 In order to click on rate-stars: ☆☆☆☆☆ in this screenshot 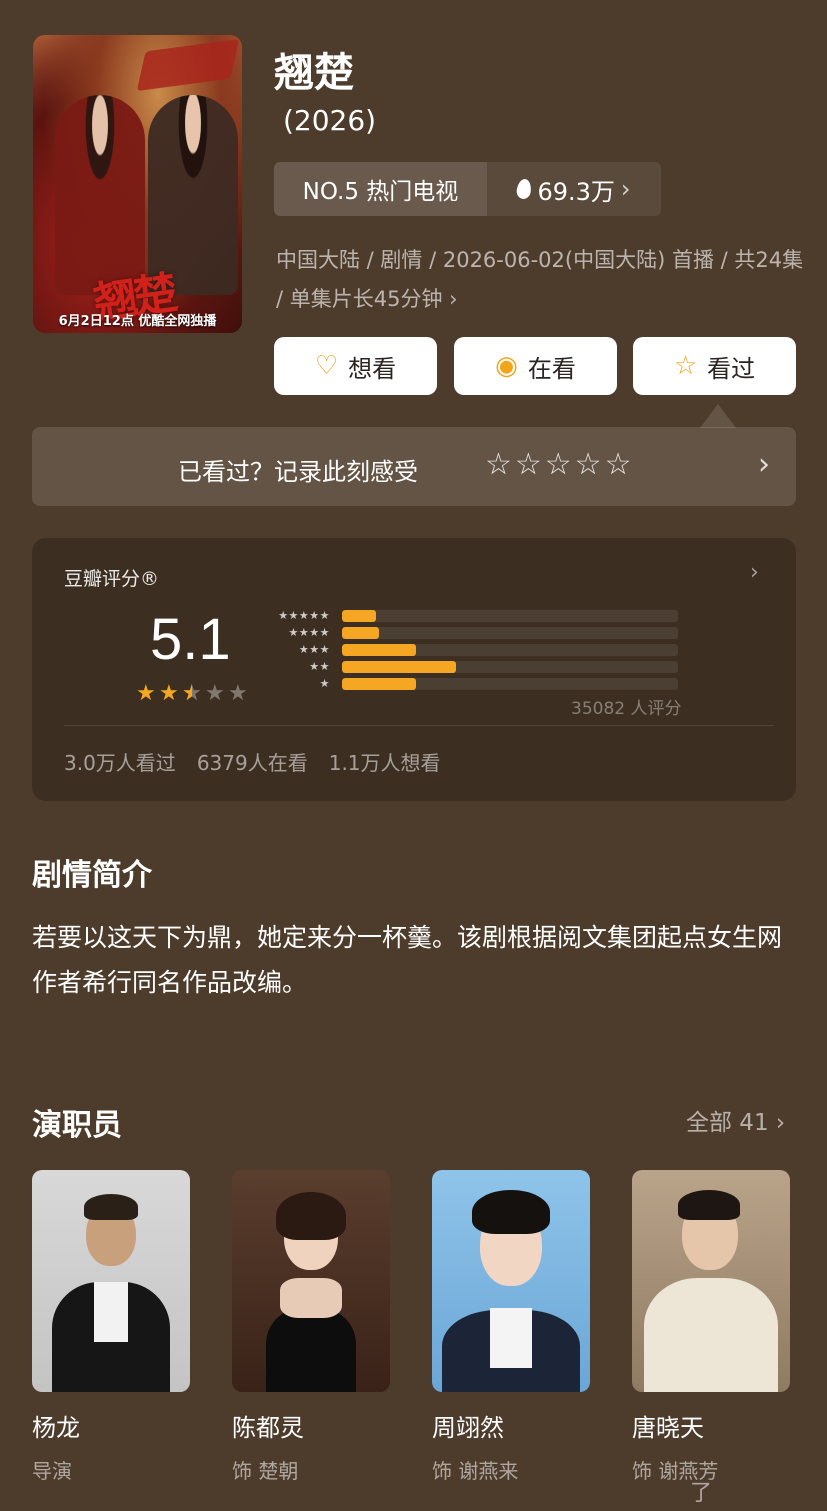, I will do `click(559, 464)`.